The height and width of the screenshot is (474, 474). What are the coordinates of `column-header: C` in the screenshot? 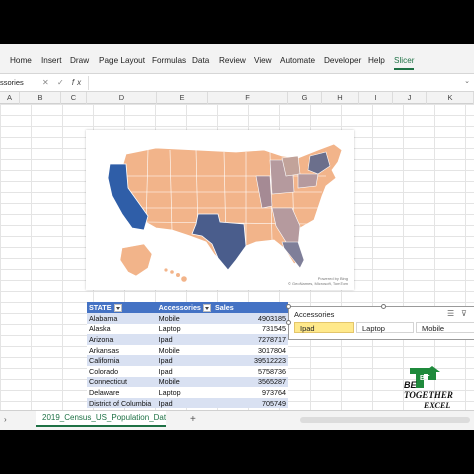 It's located at (74, 98).